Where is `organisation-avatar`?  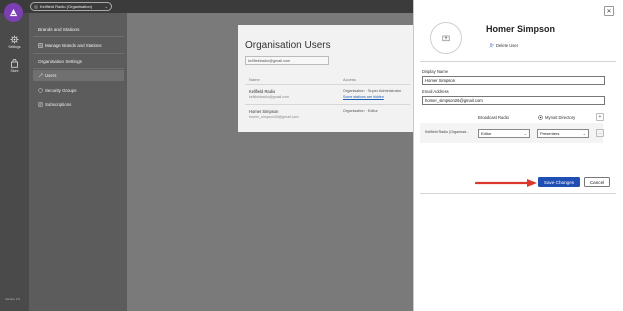
organisation-avatar is located at coordinates (36, 6).